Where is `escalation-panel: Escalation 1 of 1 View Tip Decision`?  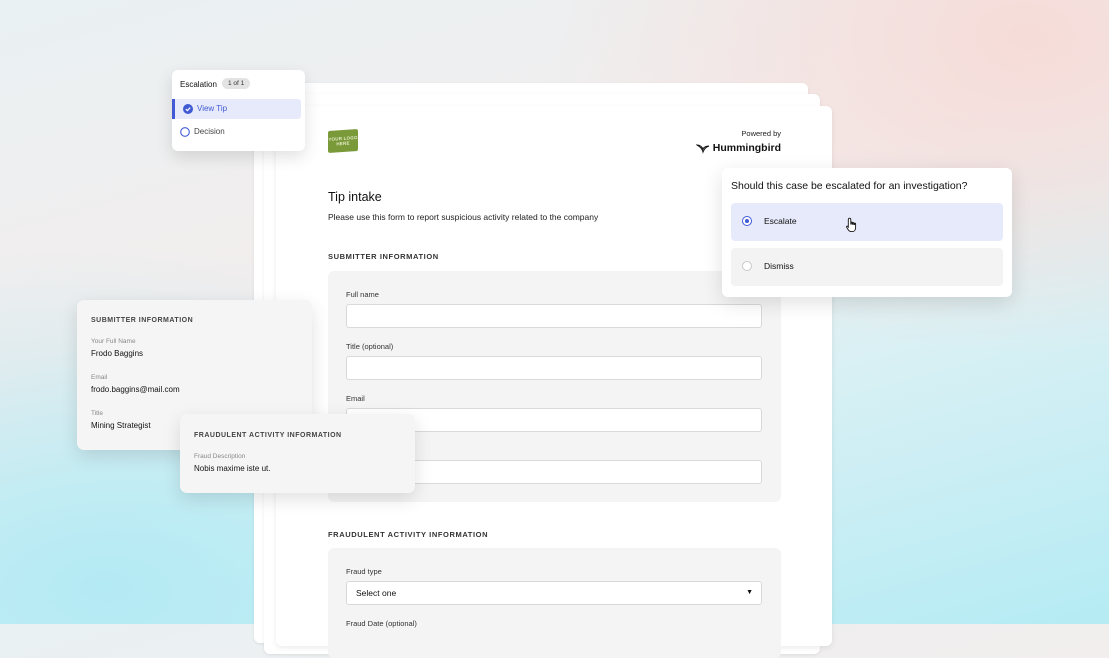
escalation-panel: Escalation 1 of 1 View Tip Decision is located at coordinates (238, 110).